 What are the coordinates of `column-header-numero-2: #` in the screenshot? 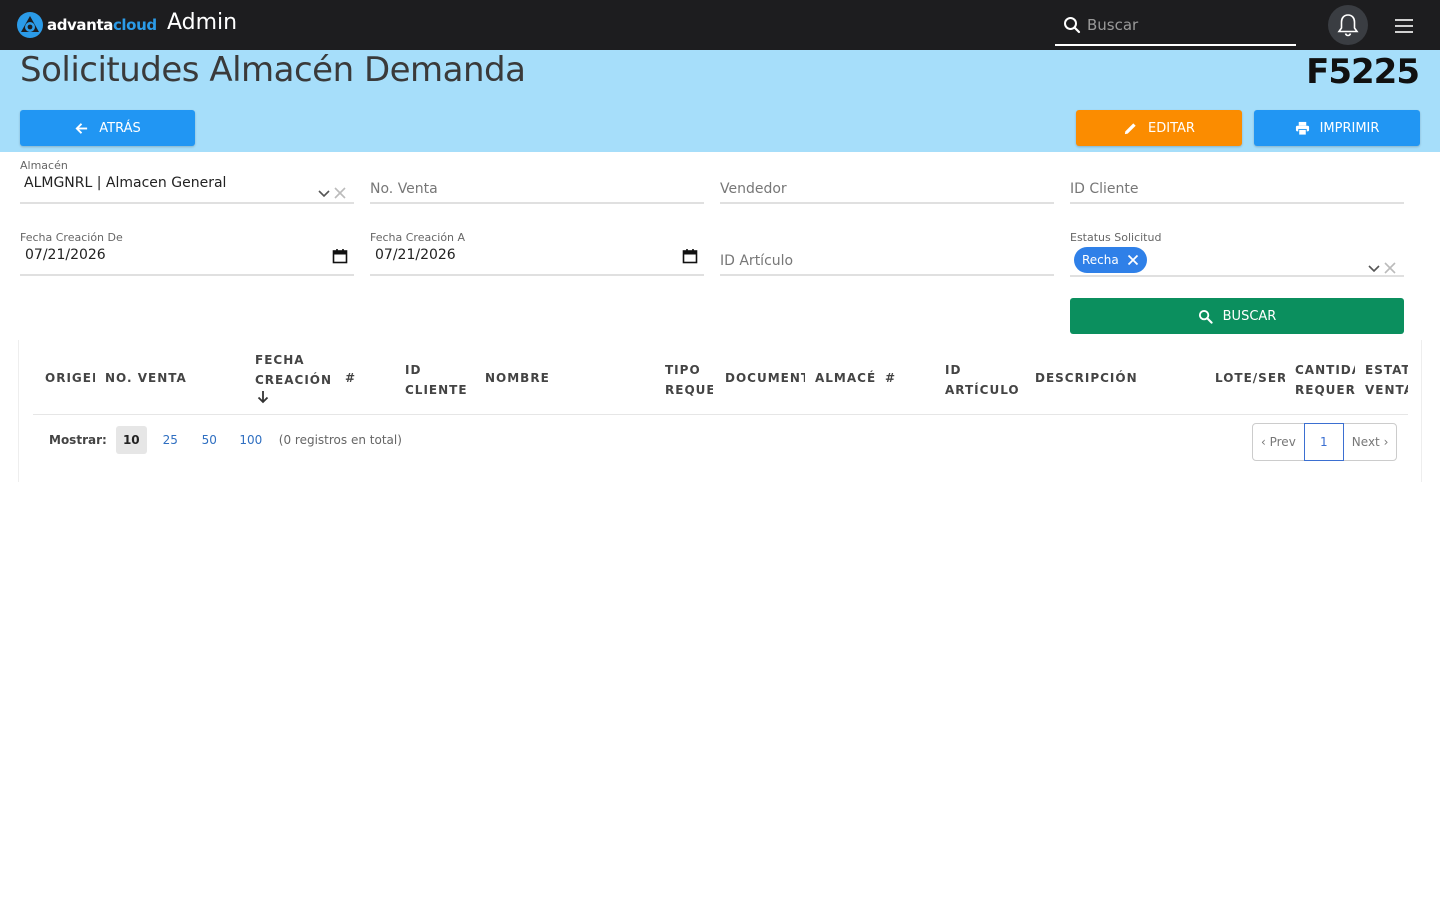 It's located at (910, 378).